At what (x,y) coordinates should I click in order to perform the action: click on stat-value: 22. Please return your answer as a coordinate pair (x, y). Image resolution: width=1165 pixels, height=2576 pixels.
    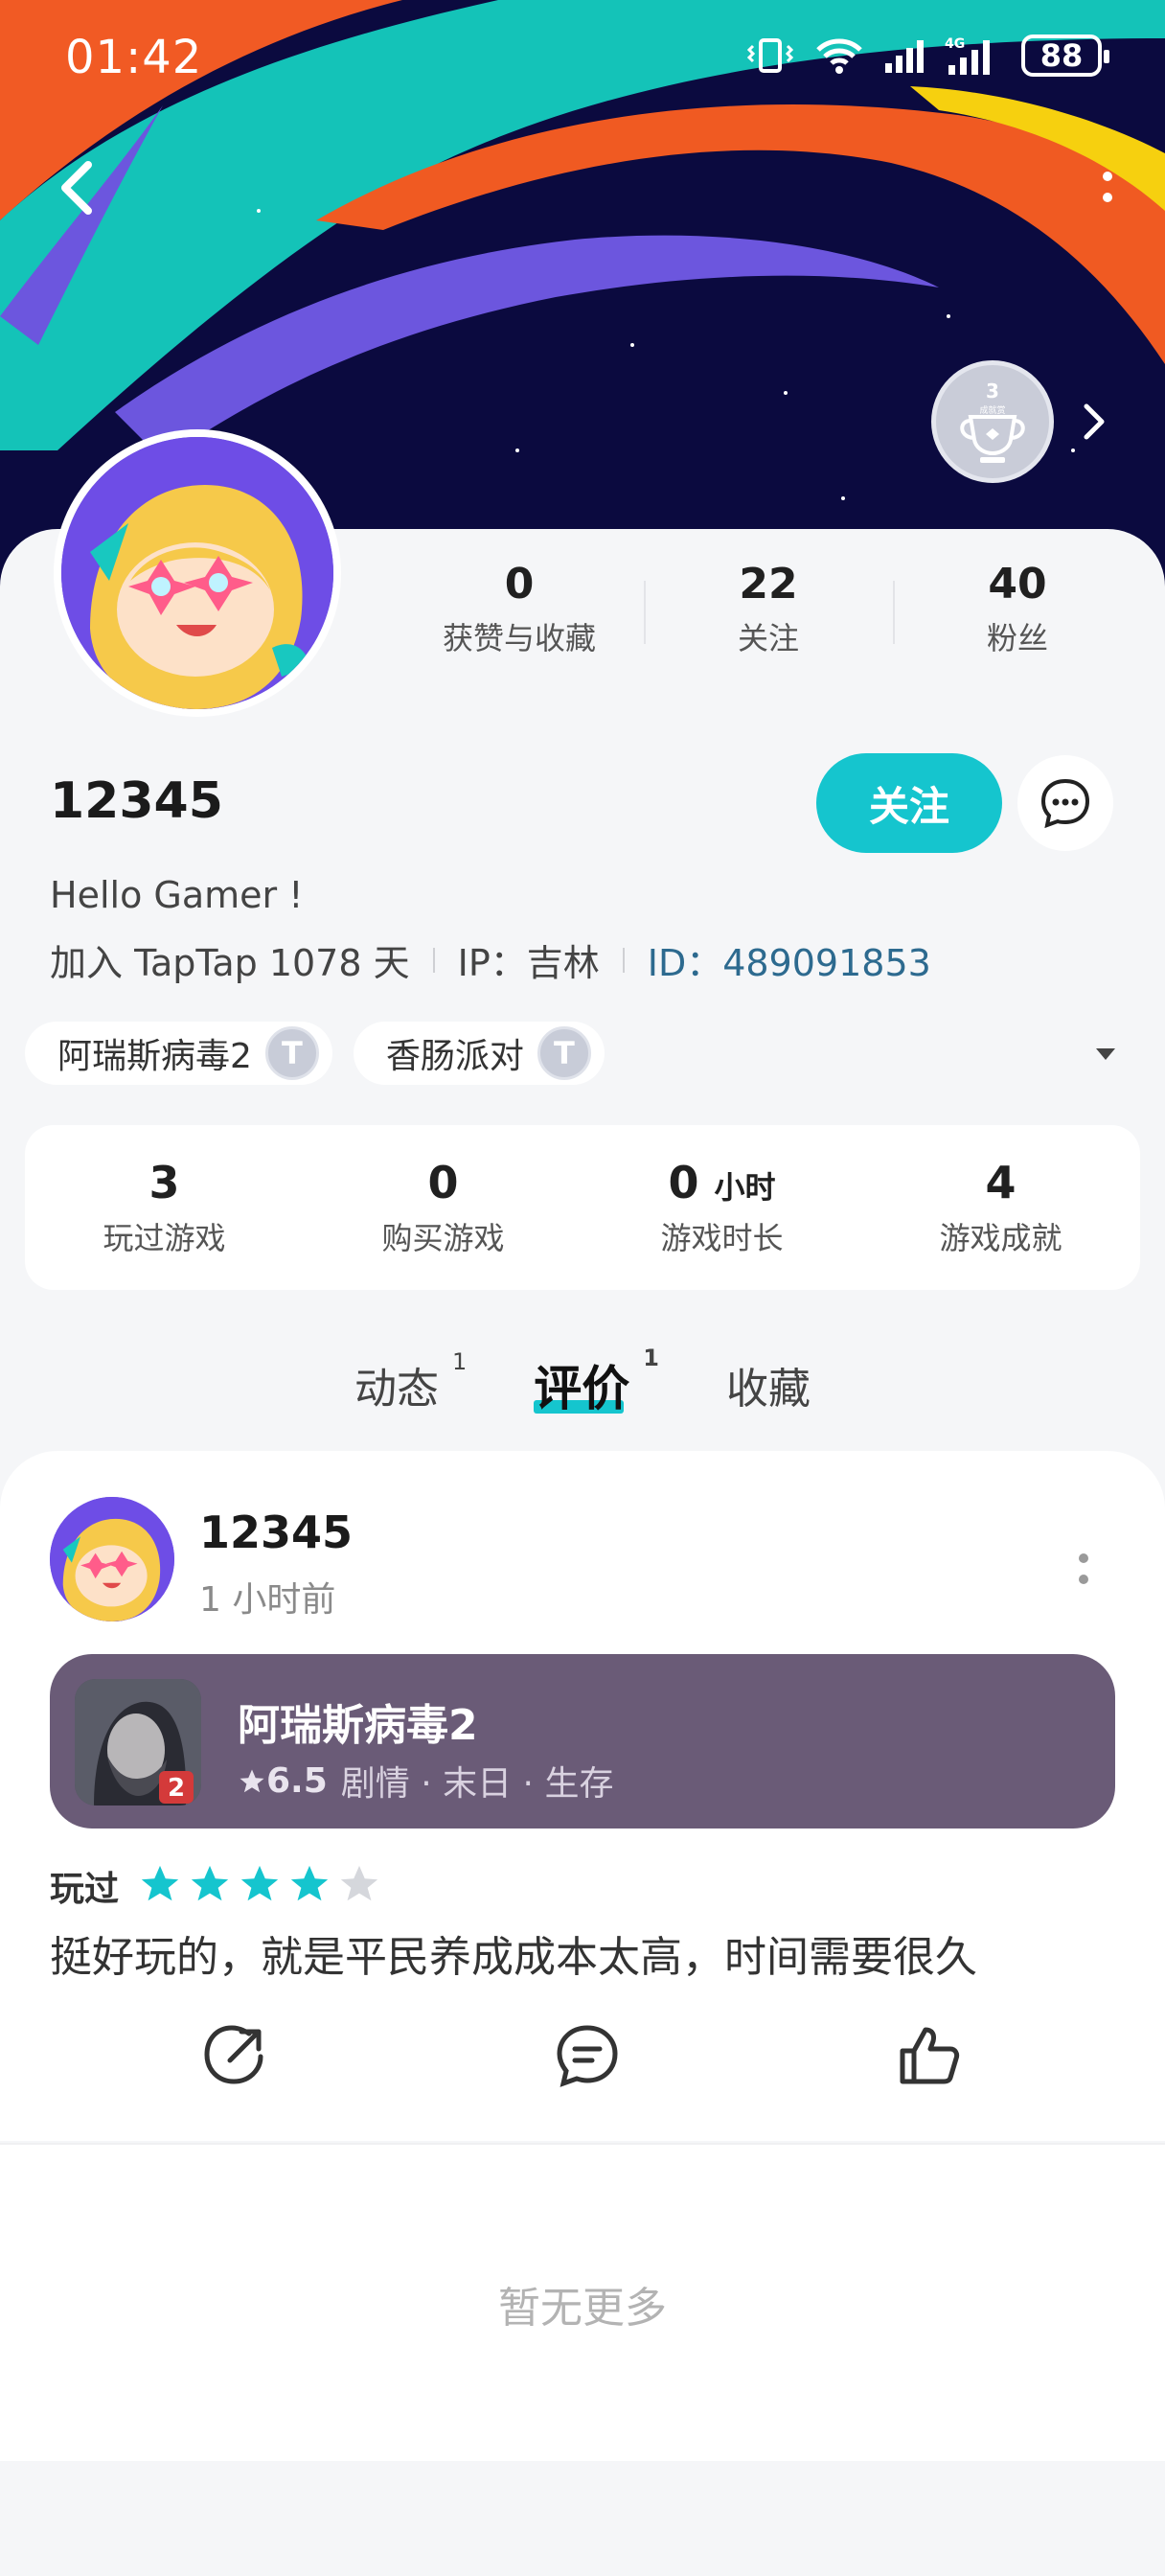
    Looking at the image, I should click on (768, 584).